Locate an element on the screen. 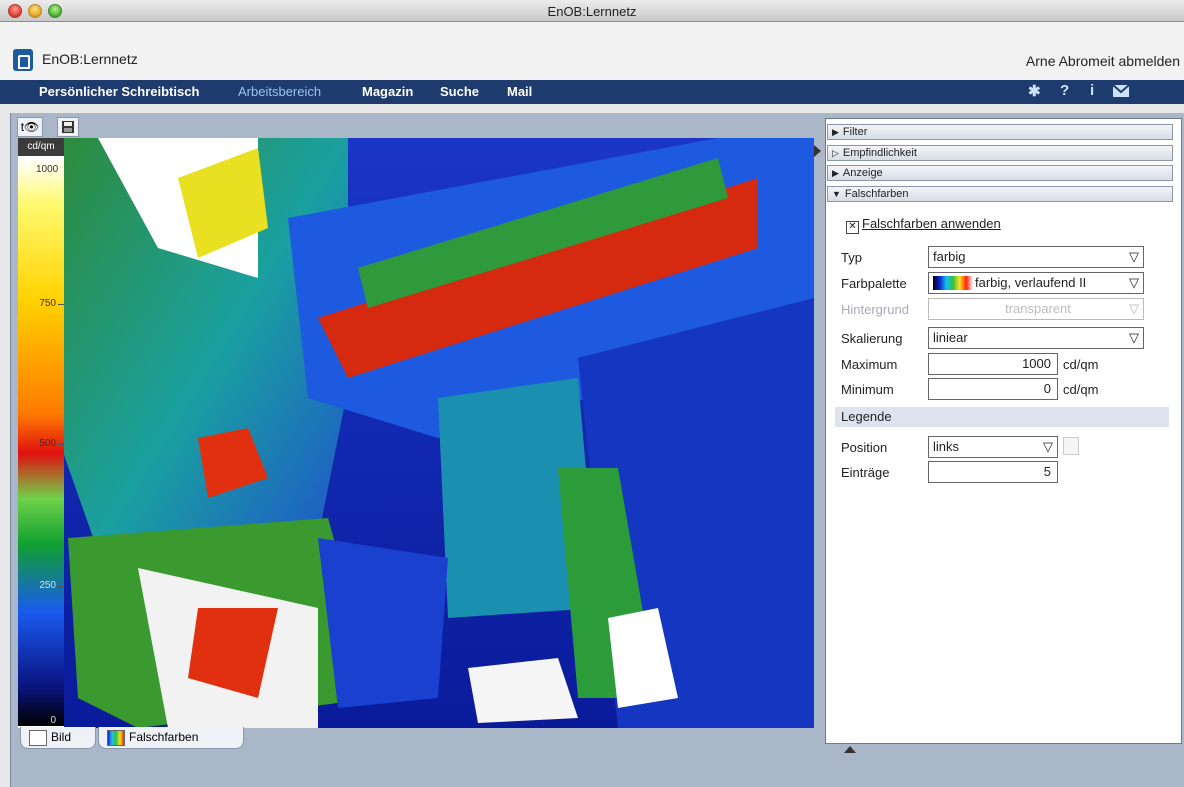 The width and height of the screenshot is (1184, 787). typ-value: farbig is located at coordinates (949, 256).